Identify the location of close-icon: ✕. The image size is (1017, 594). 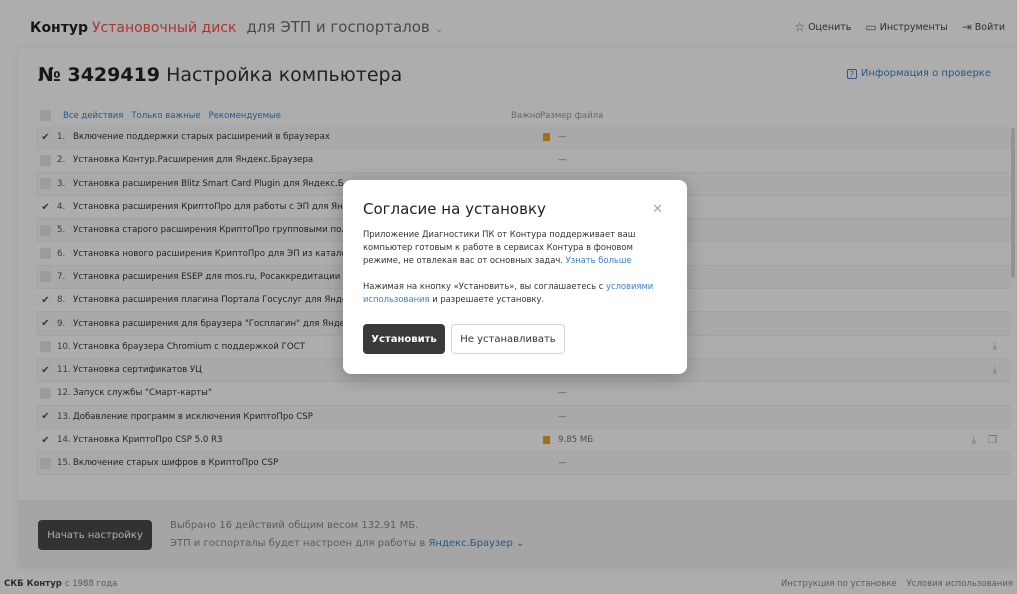
(657, 209).